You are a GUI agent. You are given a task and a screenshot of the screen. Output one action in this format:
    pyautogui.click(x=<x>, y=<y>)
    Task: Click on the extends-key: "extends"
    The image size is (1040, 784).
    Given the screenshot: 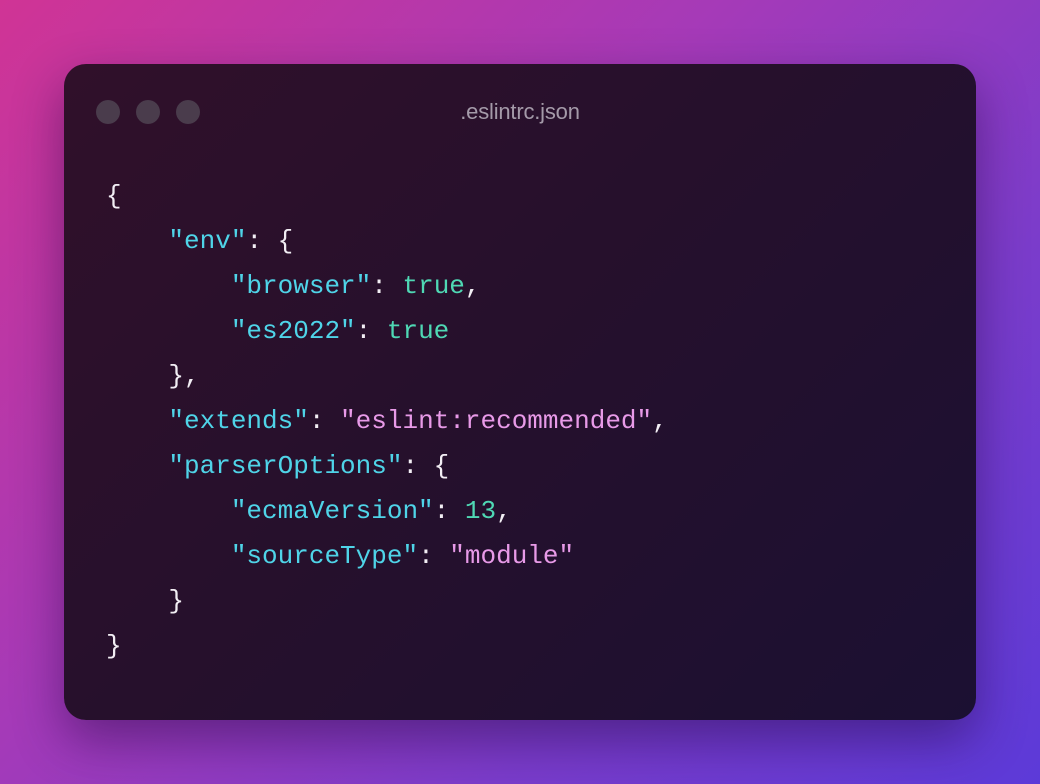 What is the action you would take?
    pyautogui.click(x=238, y=421)
    